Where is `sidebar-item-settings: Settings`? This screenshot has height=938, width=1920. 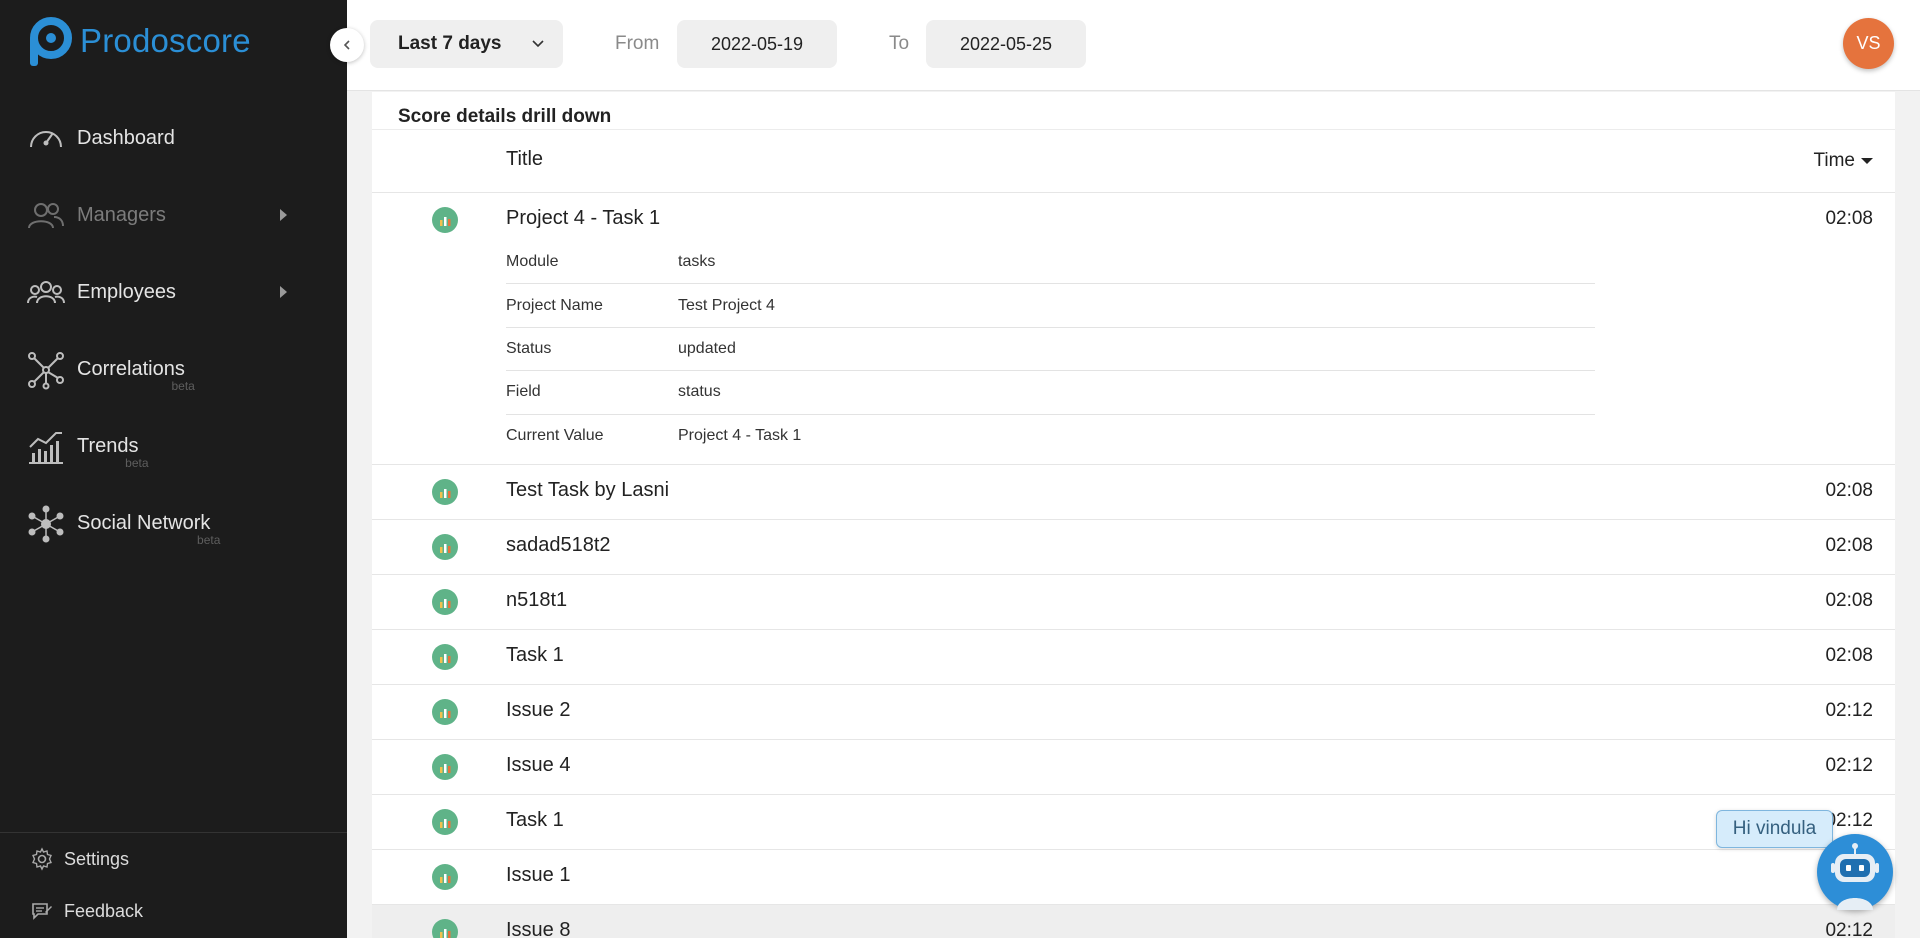 sidebar-item-settings: Settings is located at coordinates (173, 859).